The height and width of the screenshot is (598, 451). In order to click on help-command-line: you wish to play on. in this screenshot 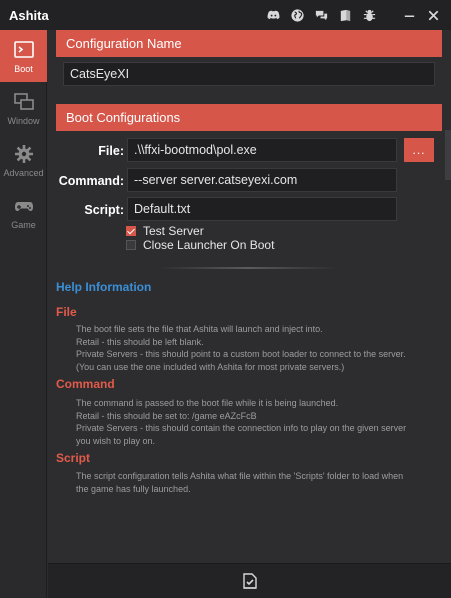, I will do `click(116, 440)`.